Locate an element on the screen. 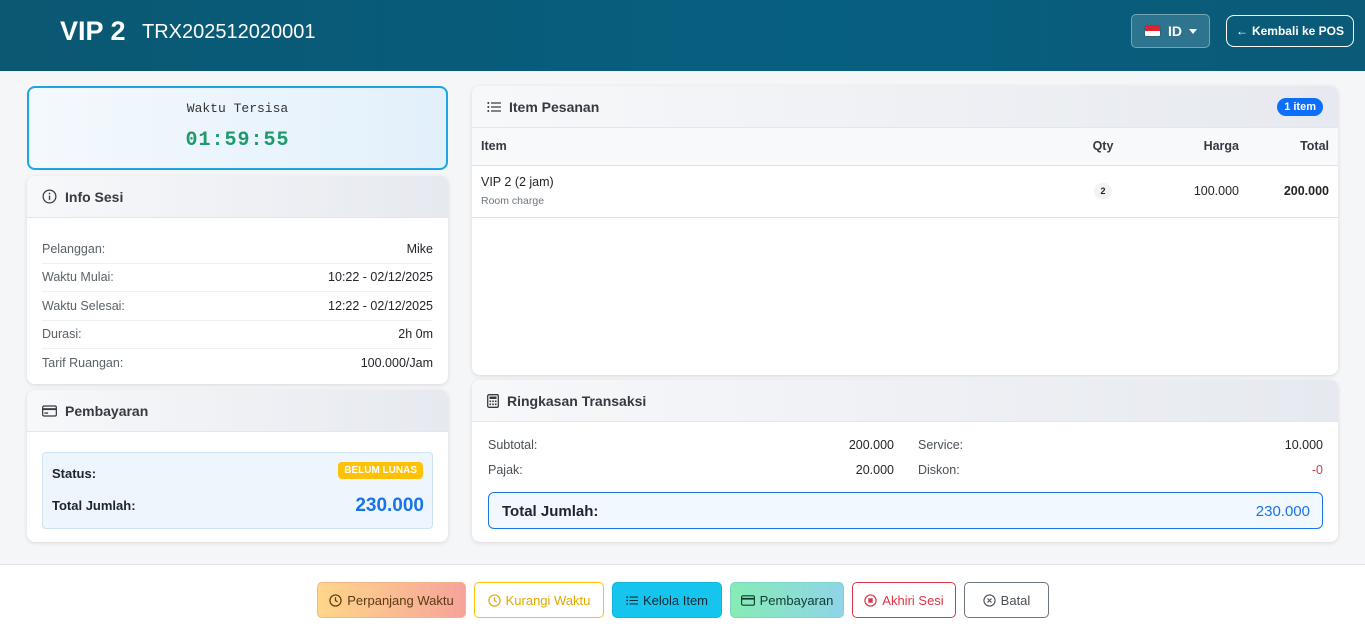 The image size is (1365, 633). grand-total-value: 230.000 is located at coordinates (1282, 511).